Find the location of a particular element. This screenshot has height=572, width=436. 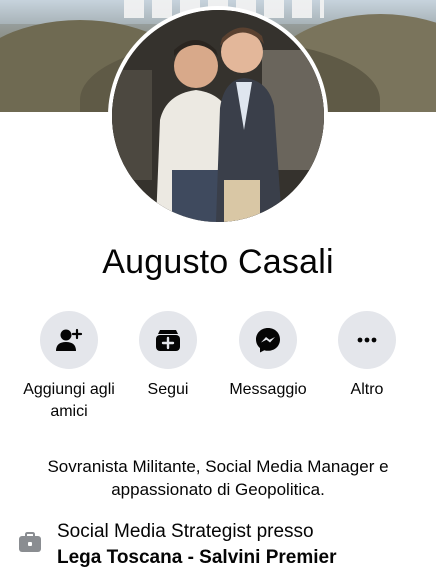

more-button: Altro is located at coordinates (367, 356).